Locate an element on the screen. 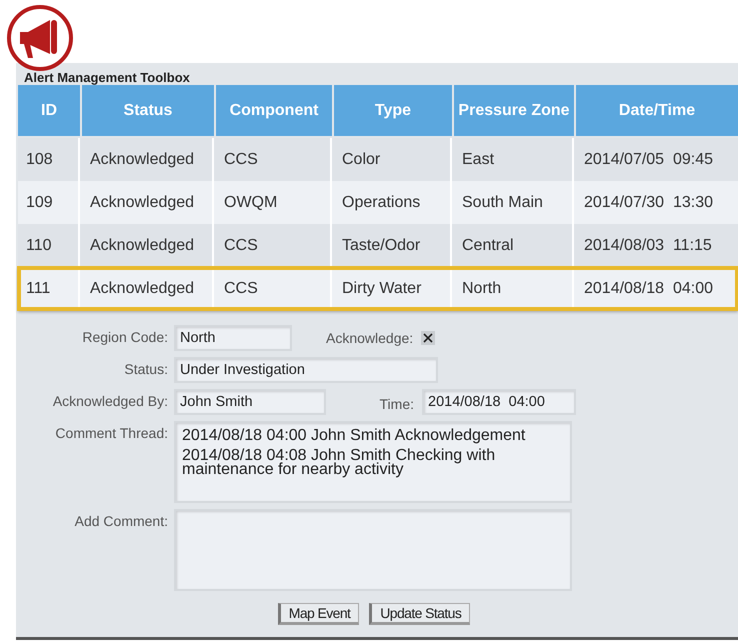 Image resolution: width=738 pixels, height=643 pixels. field-label: Acknowledged By: is located at coordinates (110, 401).